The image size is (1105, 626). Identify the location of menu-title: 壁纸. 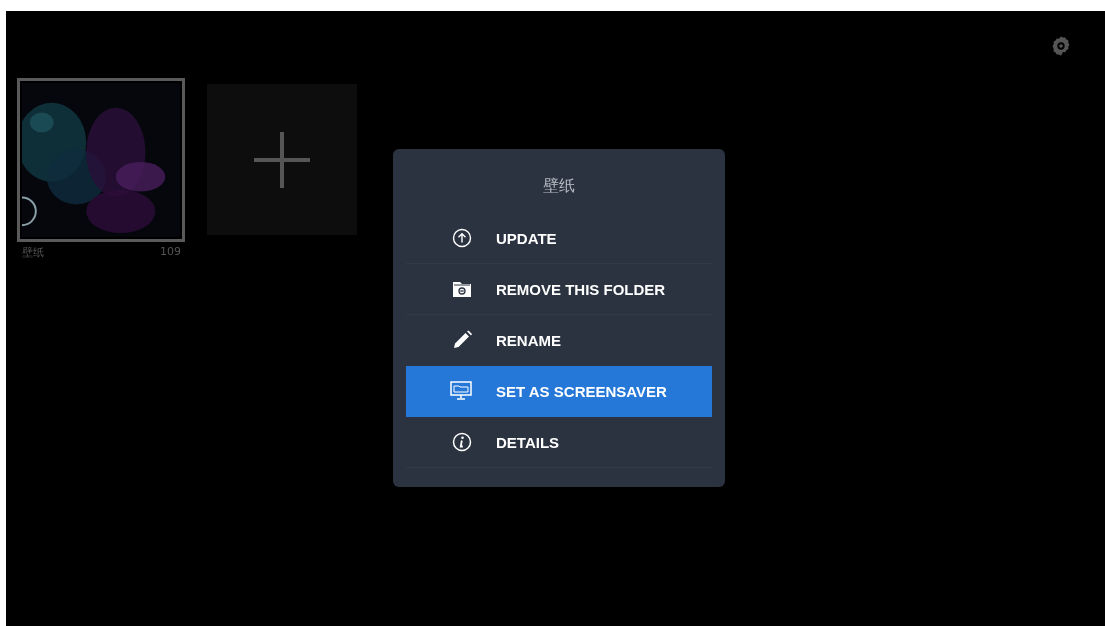
(559, 186).